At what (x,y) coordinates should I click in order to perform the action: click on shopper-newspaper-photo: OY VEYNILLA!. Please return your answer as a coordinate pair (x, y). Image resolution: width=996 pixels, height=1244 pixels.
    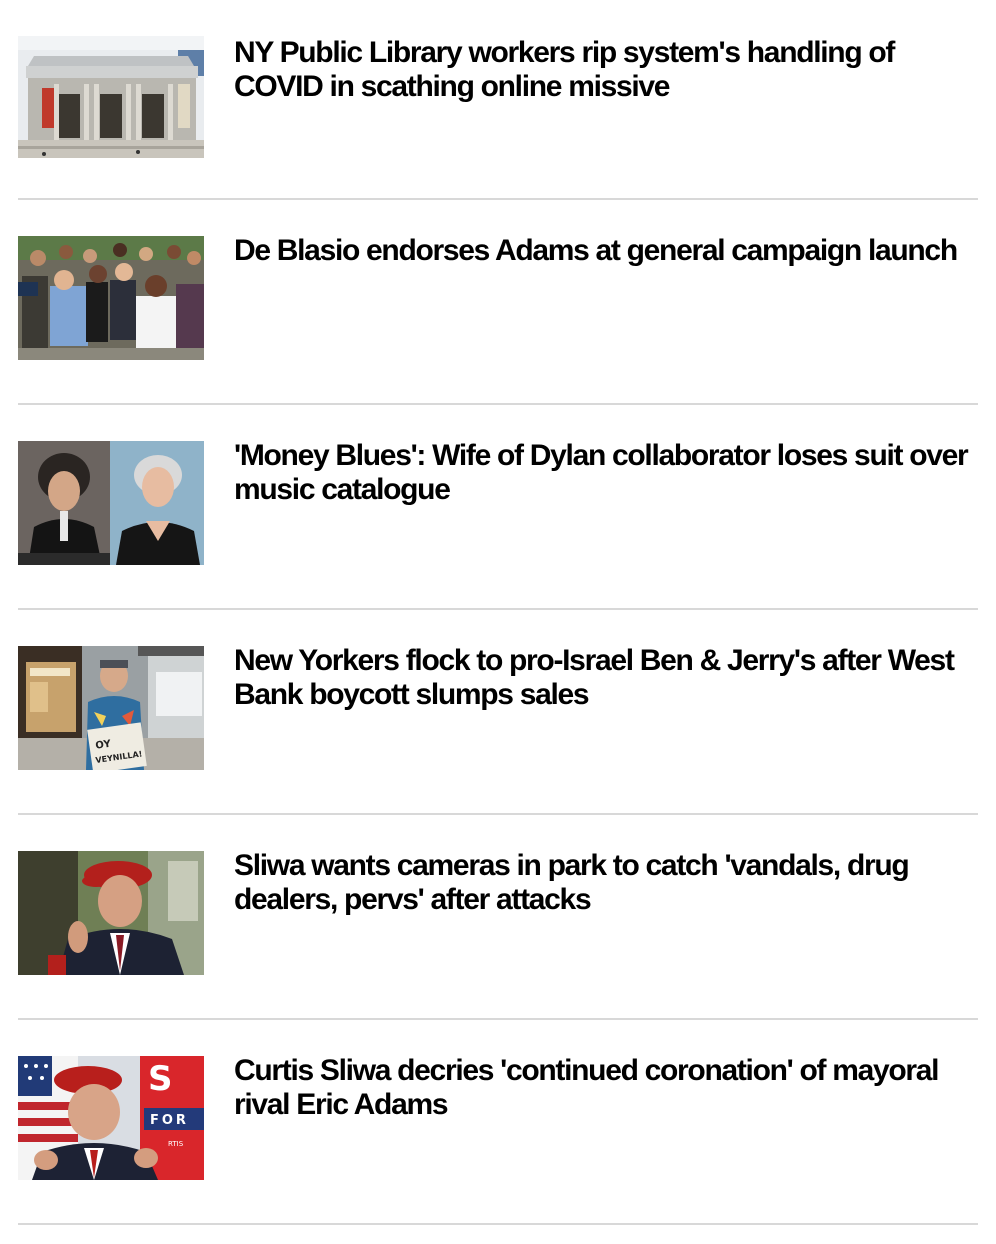
    Looking at the image, I should click on (111, 708).